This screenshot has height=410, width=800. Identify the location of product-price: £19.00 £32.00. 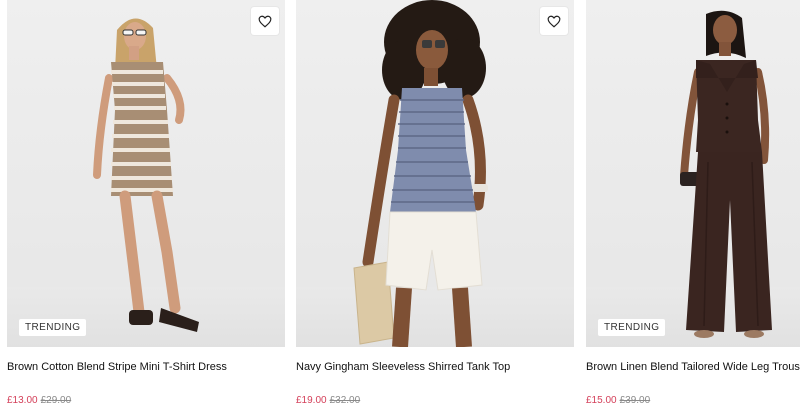
(328, 400).